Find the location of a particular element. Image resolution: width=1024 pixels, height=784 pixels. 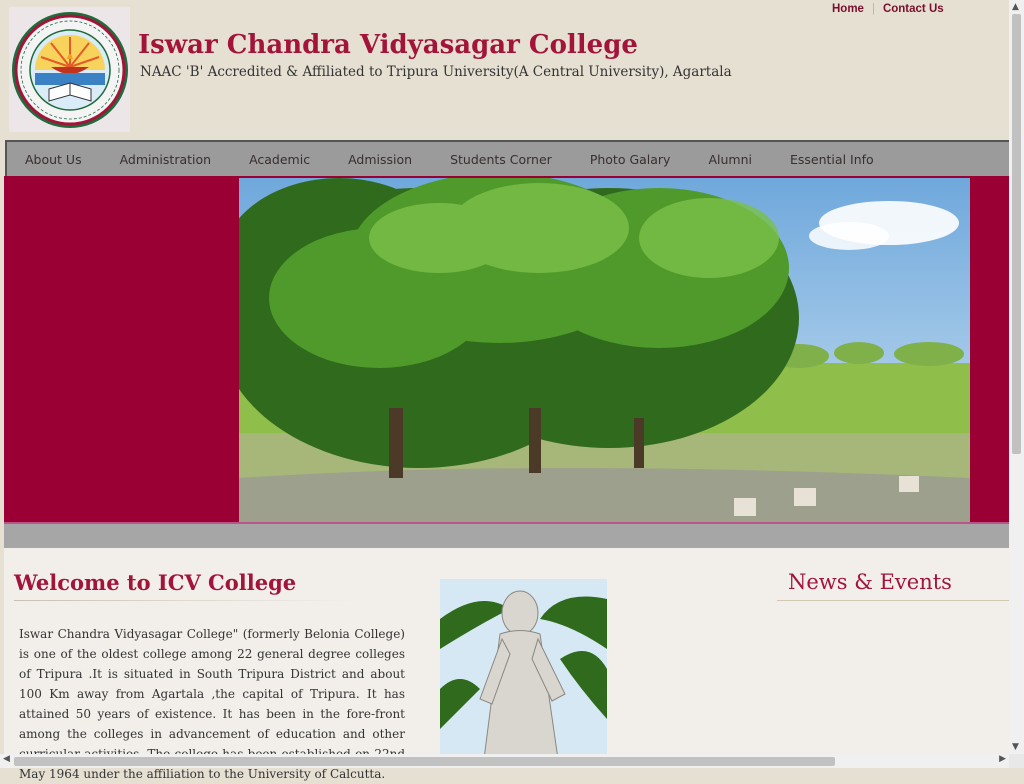

home-link: Home is located at coordinates (848, 9).